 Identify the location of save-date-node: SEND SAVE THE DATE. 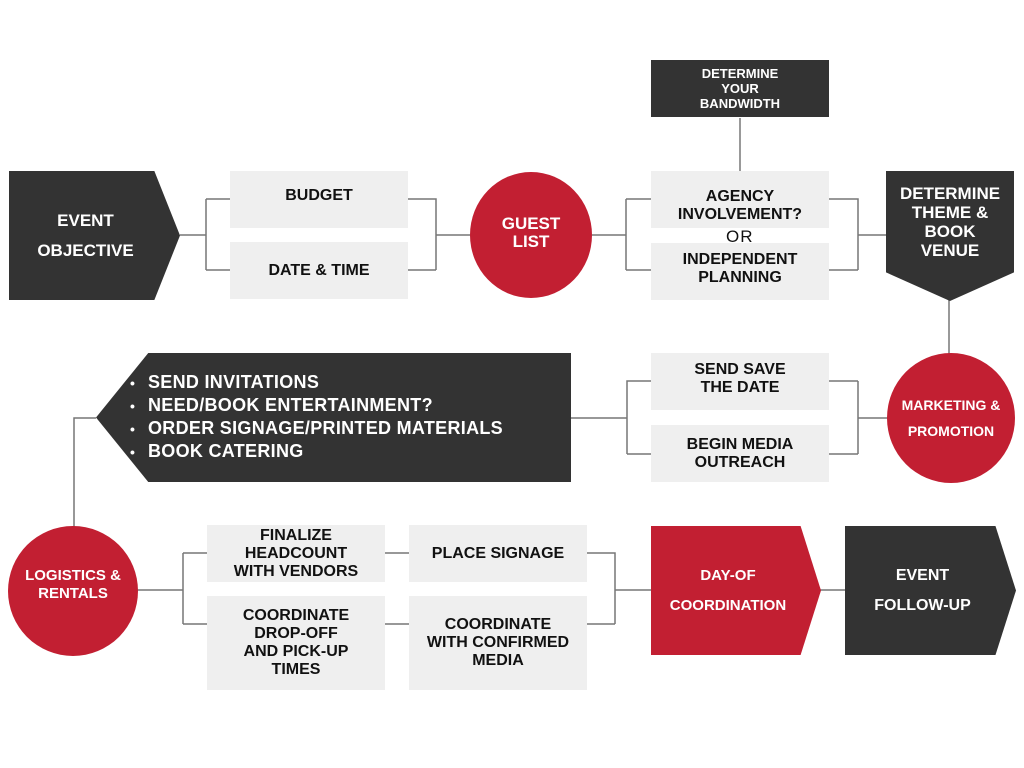
(740, 381).